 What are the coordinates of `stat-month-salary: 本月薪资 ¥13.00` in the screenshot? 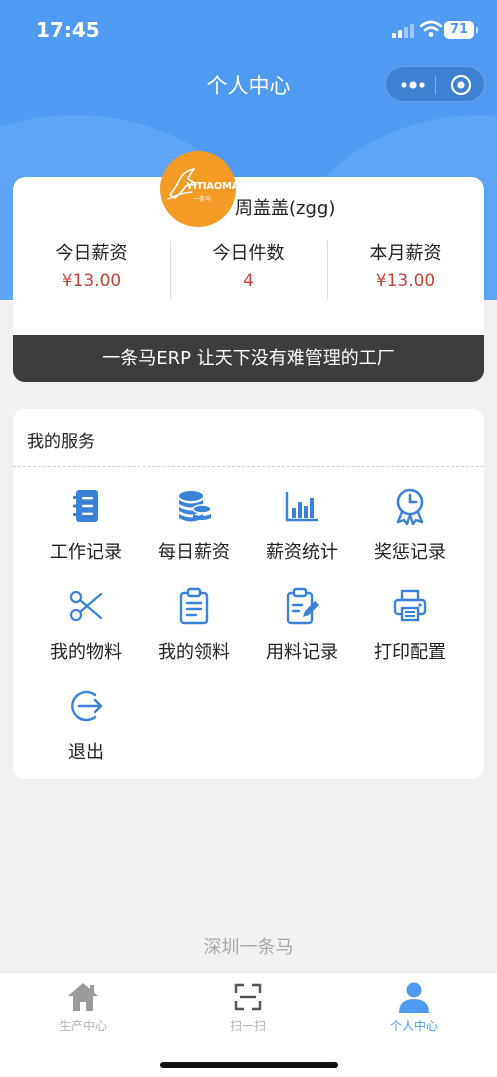 It's located at (405, 265).